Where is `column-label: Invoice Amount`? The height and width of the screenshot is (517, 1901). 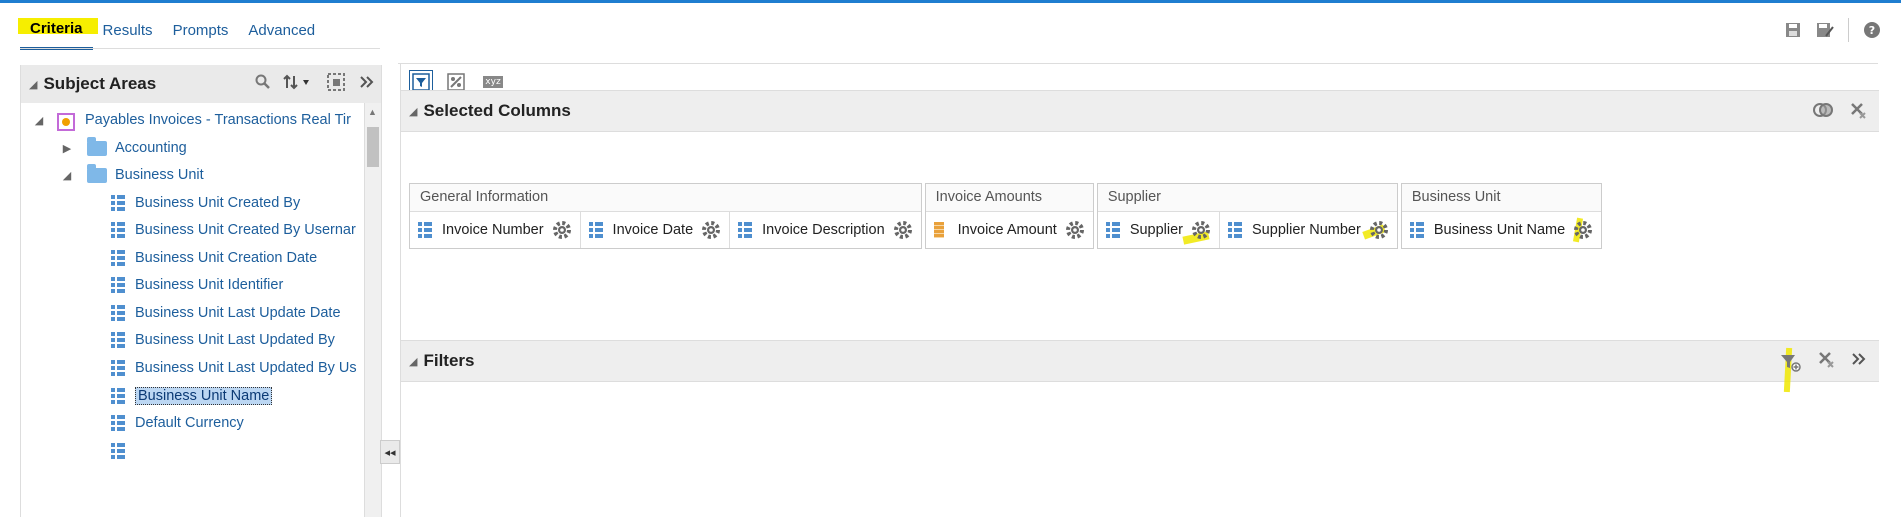
column-label: Invoice Amount is located at coordinates (1007, 230).